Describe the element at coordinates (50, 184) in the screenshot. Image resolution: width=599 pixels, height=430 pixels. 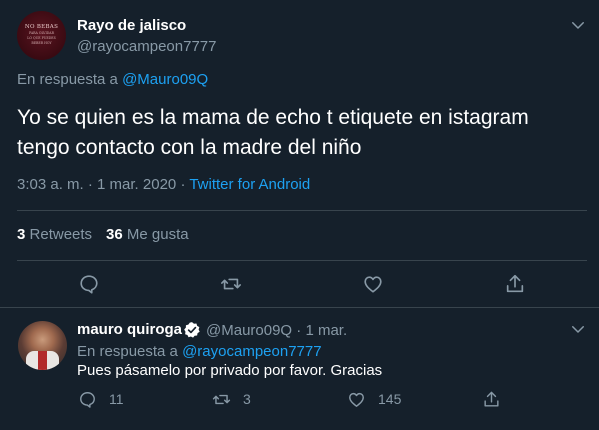
I see `tweet-time: 3:03 a. m.` at that location.